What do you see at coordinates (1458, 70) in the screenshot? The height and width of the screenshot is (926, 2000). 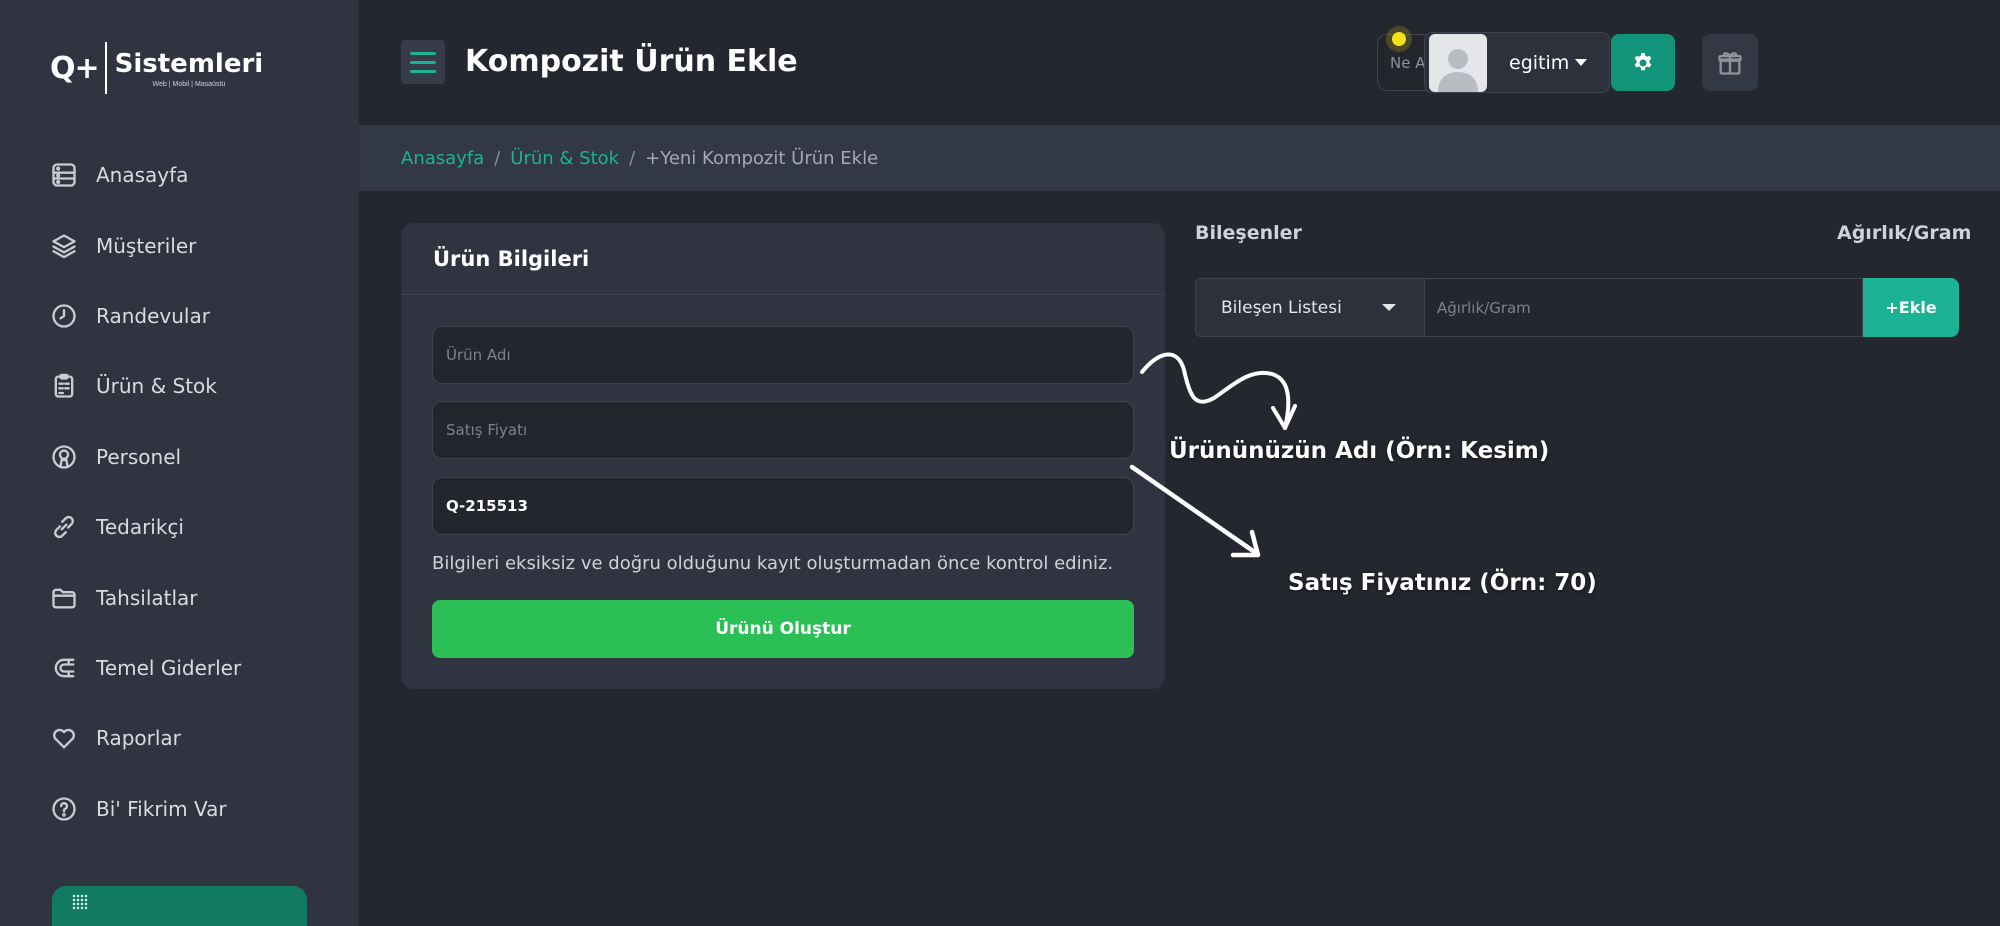 I see `avatar-placeholder-icon` at bounding box center [1458, 70].